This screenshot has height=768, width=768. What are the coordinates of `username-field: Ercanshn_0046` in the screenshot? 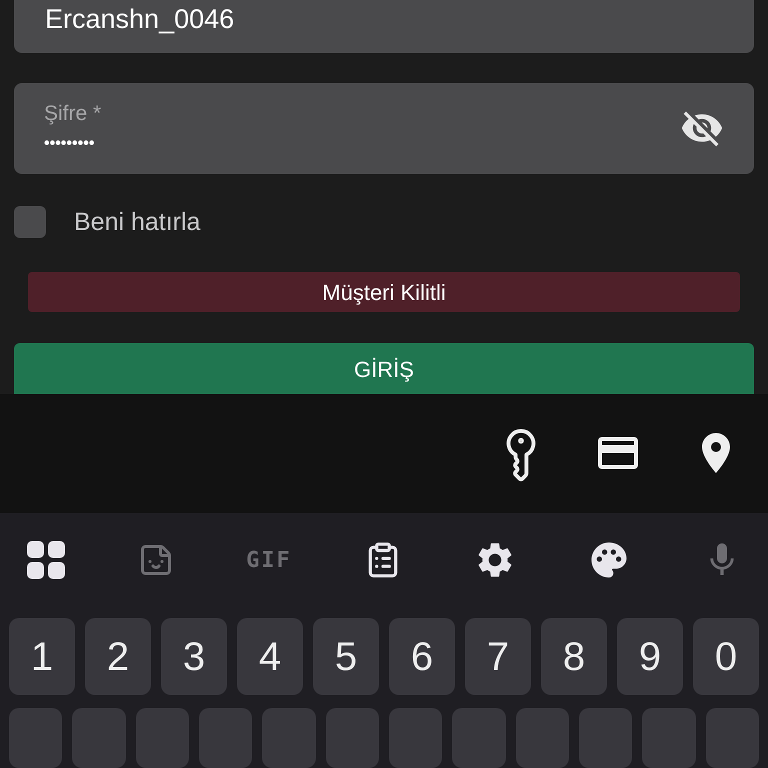 It's located at (384, 27).